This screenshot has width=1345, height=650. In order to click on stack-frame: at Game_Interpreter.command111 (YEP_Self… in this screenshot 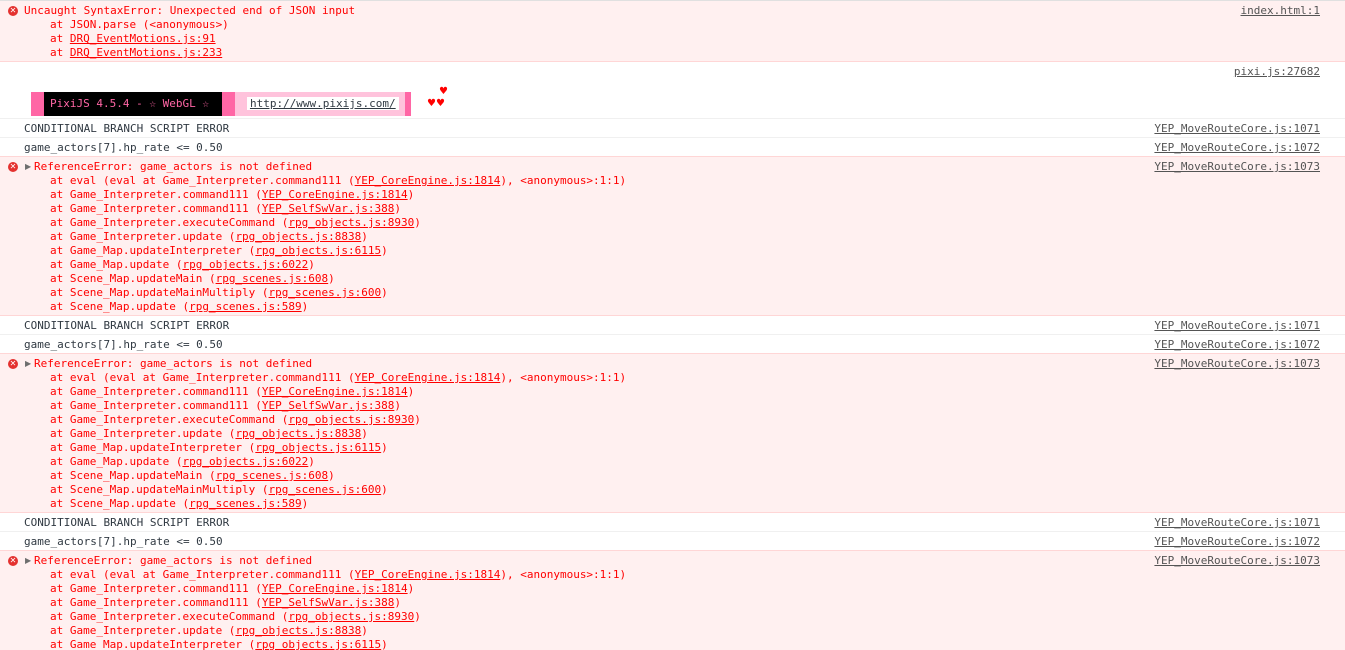, I will do `click(697, 209)`.